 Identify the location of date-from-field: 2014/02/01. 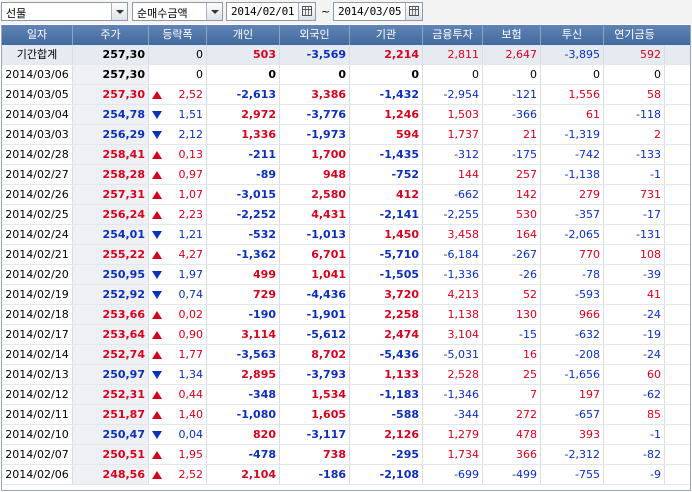
(271, 11).